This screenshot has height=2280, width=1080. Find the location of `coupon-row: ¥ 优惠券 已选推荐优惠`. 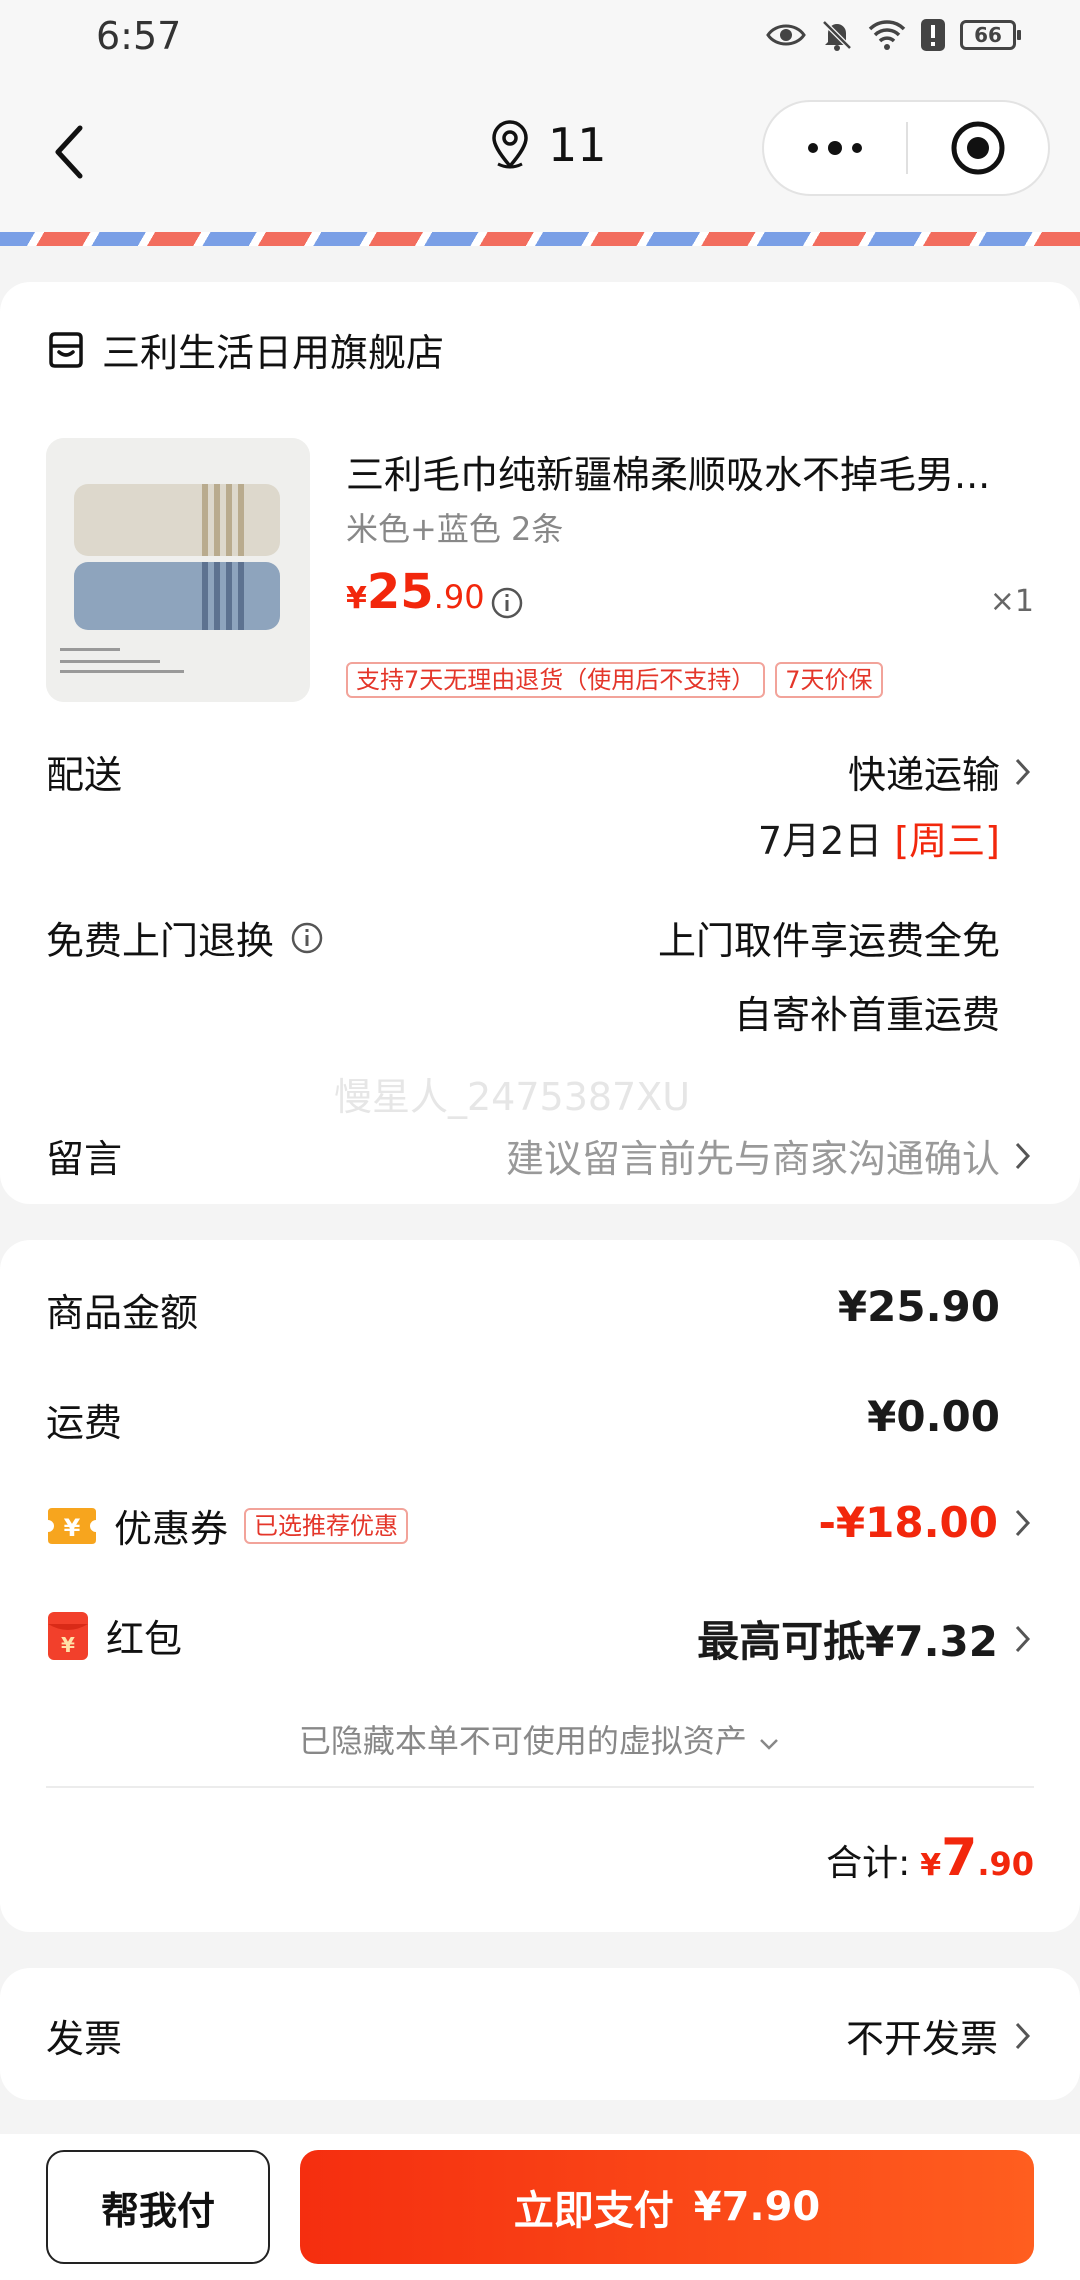

coupon-row: ¥ 优惠券 已选推荐优惠 is located at coordinates (227, 1525).